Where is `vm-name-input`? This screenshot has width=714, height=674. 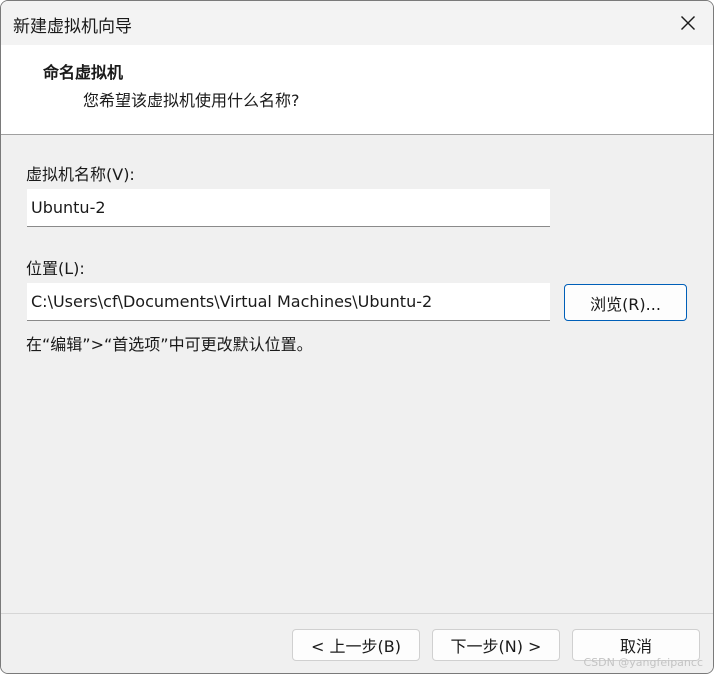 vm-name-input is located at coordinates (288, 208).